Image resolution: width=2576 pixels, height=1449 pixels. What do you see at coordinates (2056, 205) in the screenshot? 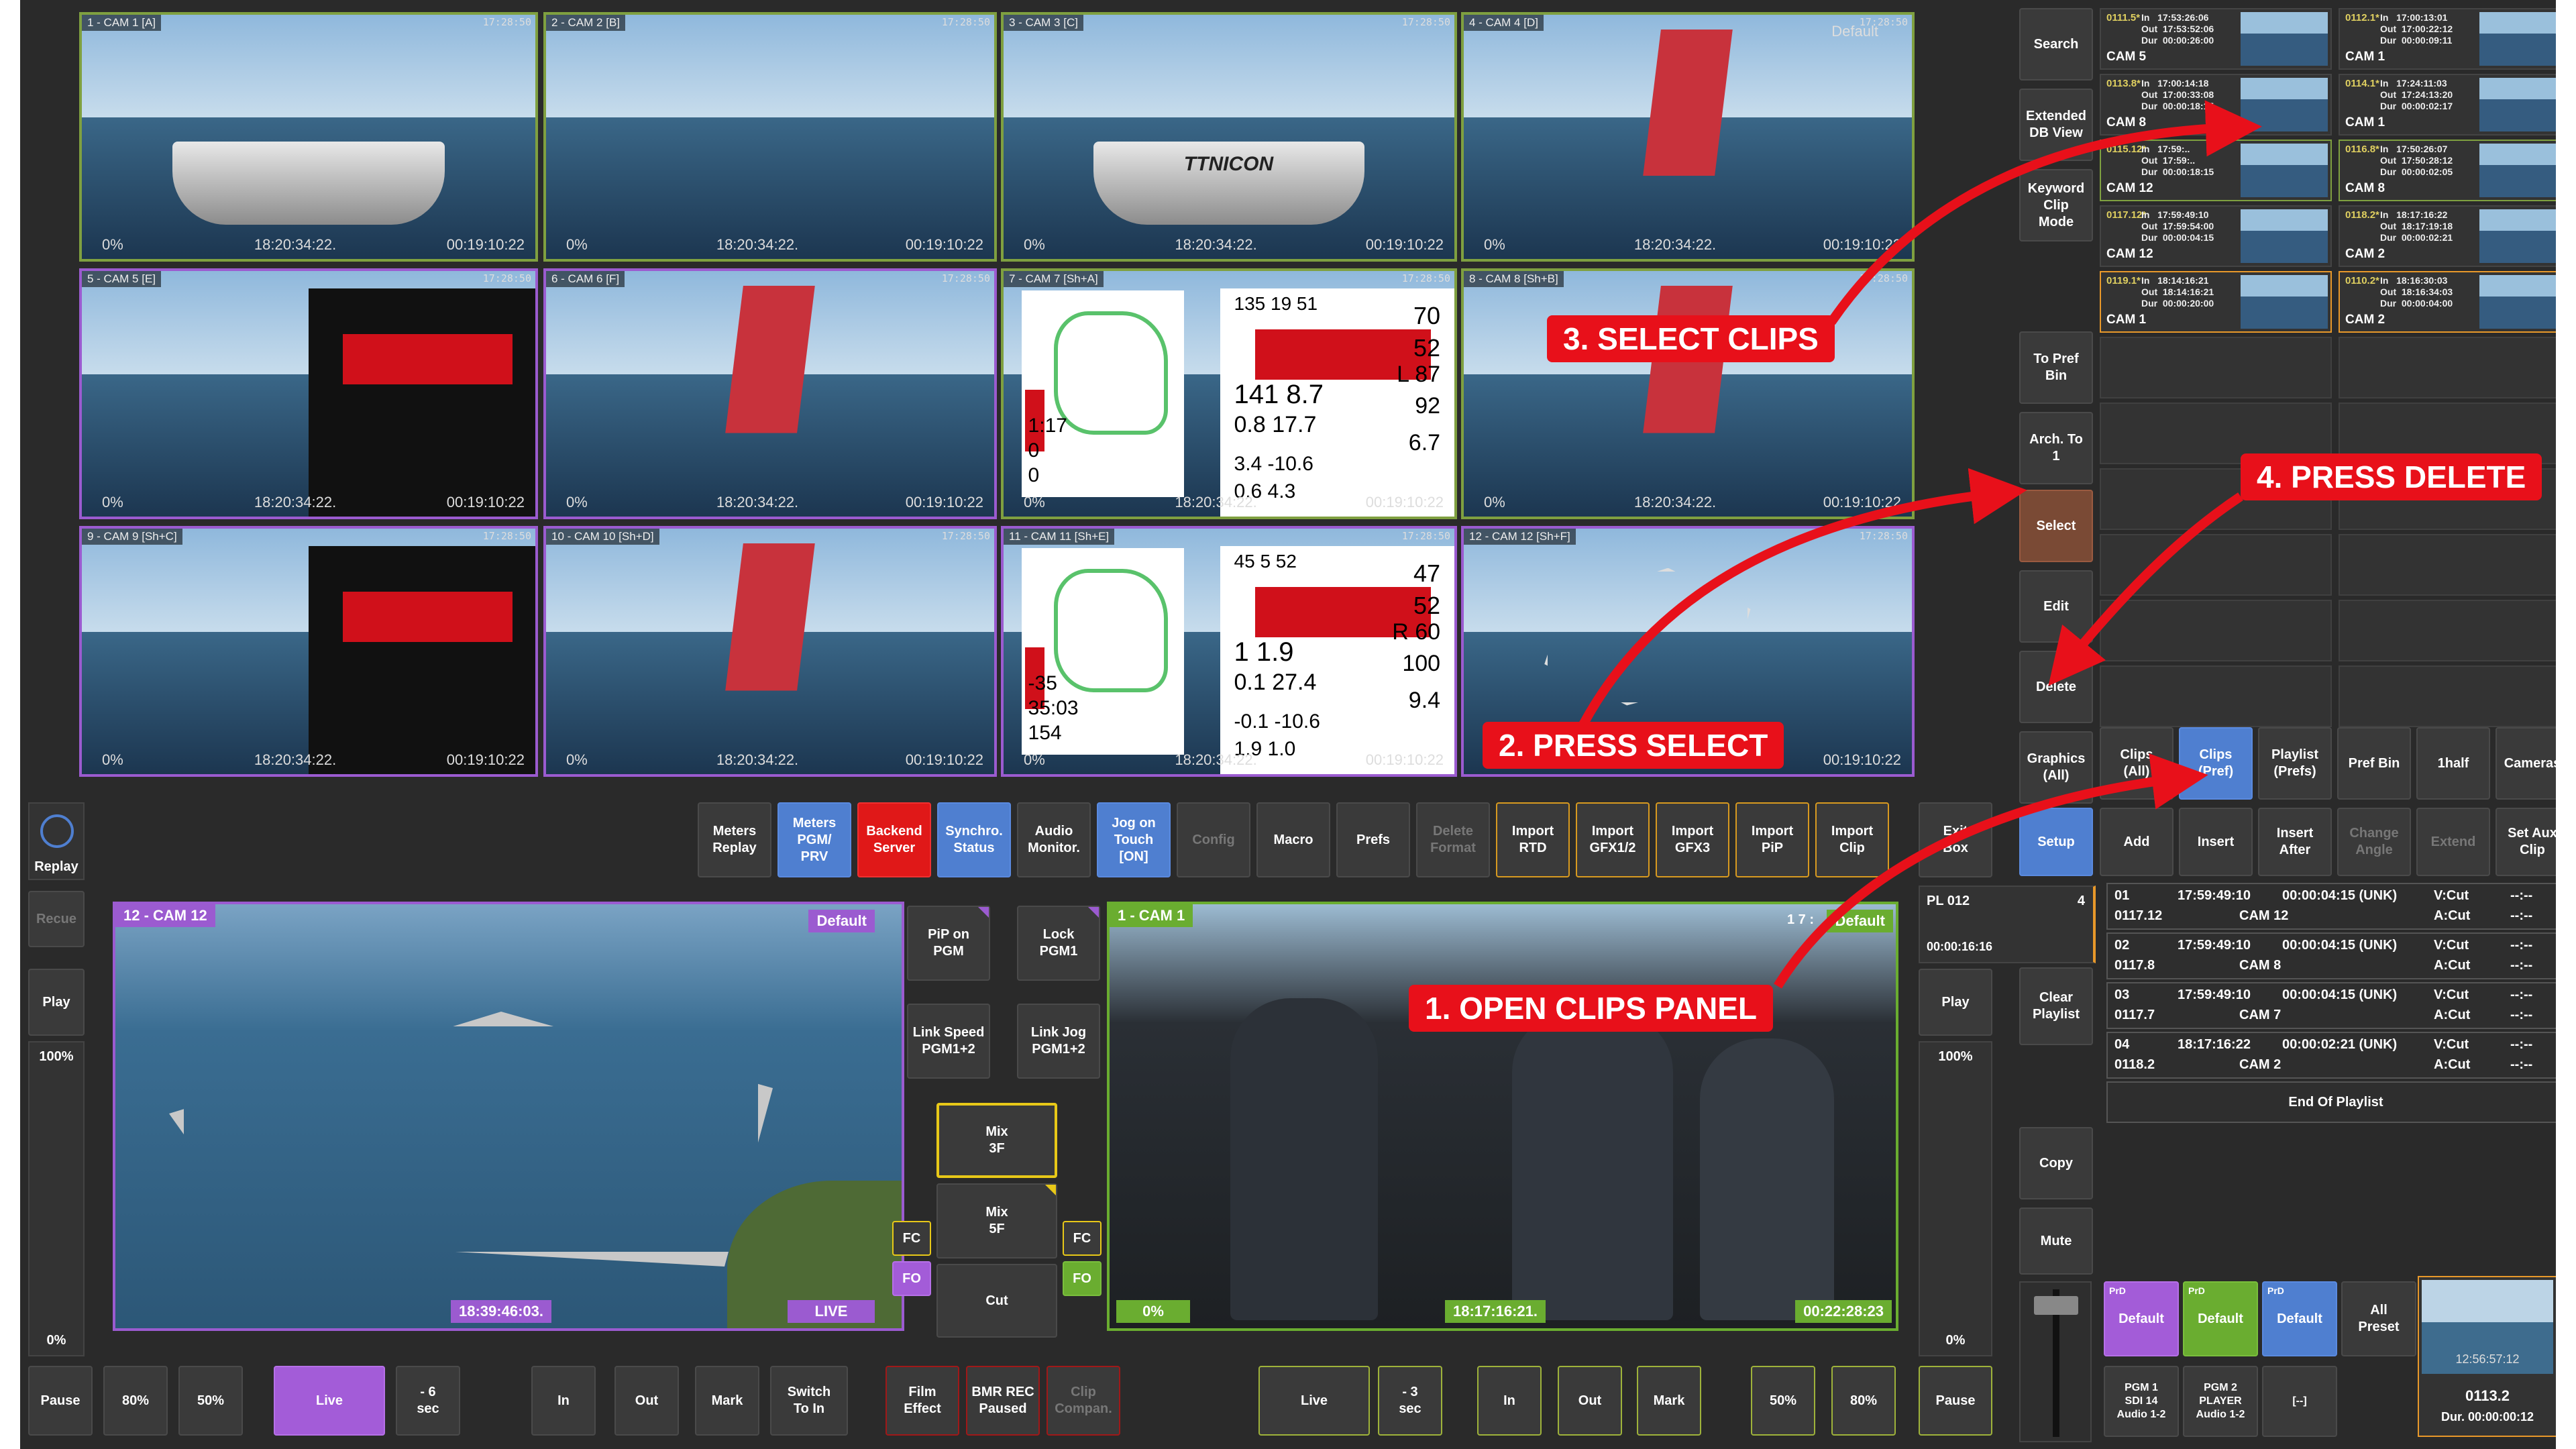
I see `side-button: Keyword Clip Mode` at bounding box center [2056, 205].